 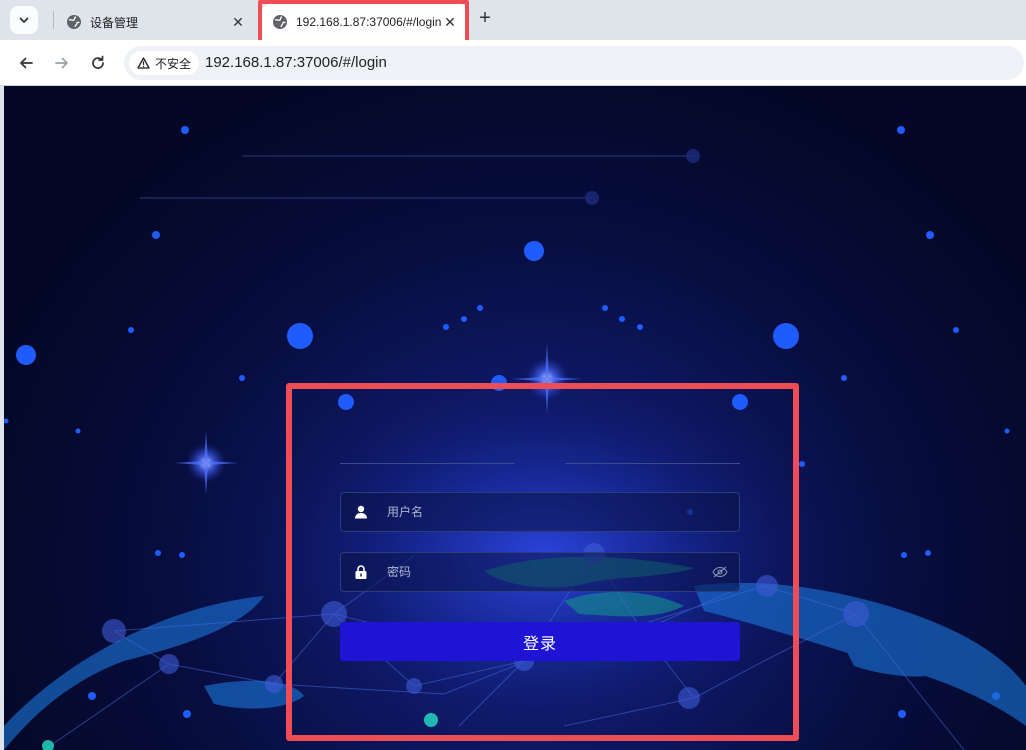 I want to click on tab-login: 192.168.1.87:37006/#/login ✕, so click(x=365, y=22).